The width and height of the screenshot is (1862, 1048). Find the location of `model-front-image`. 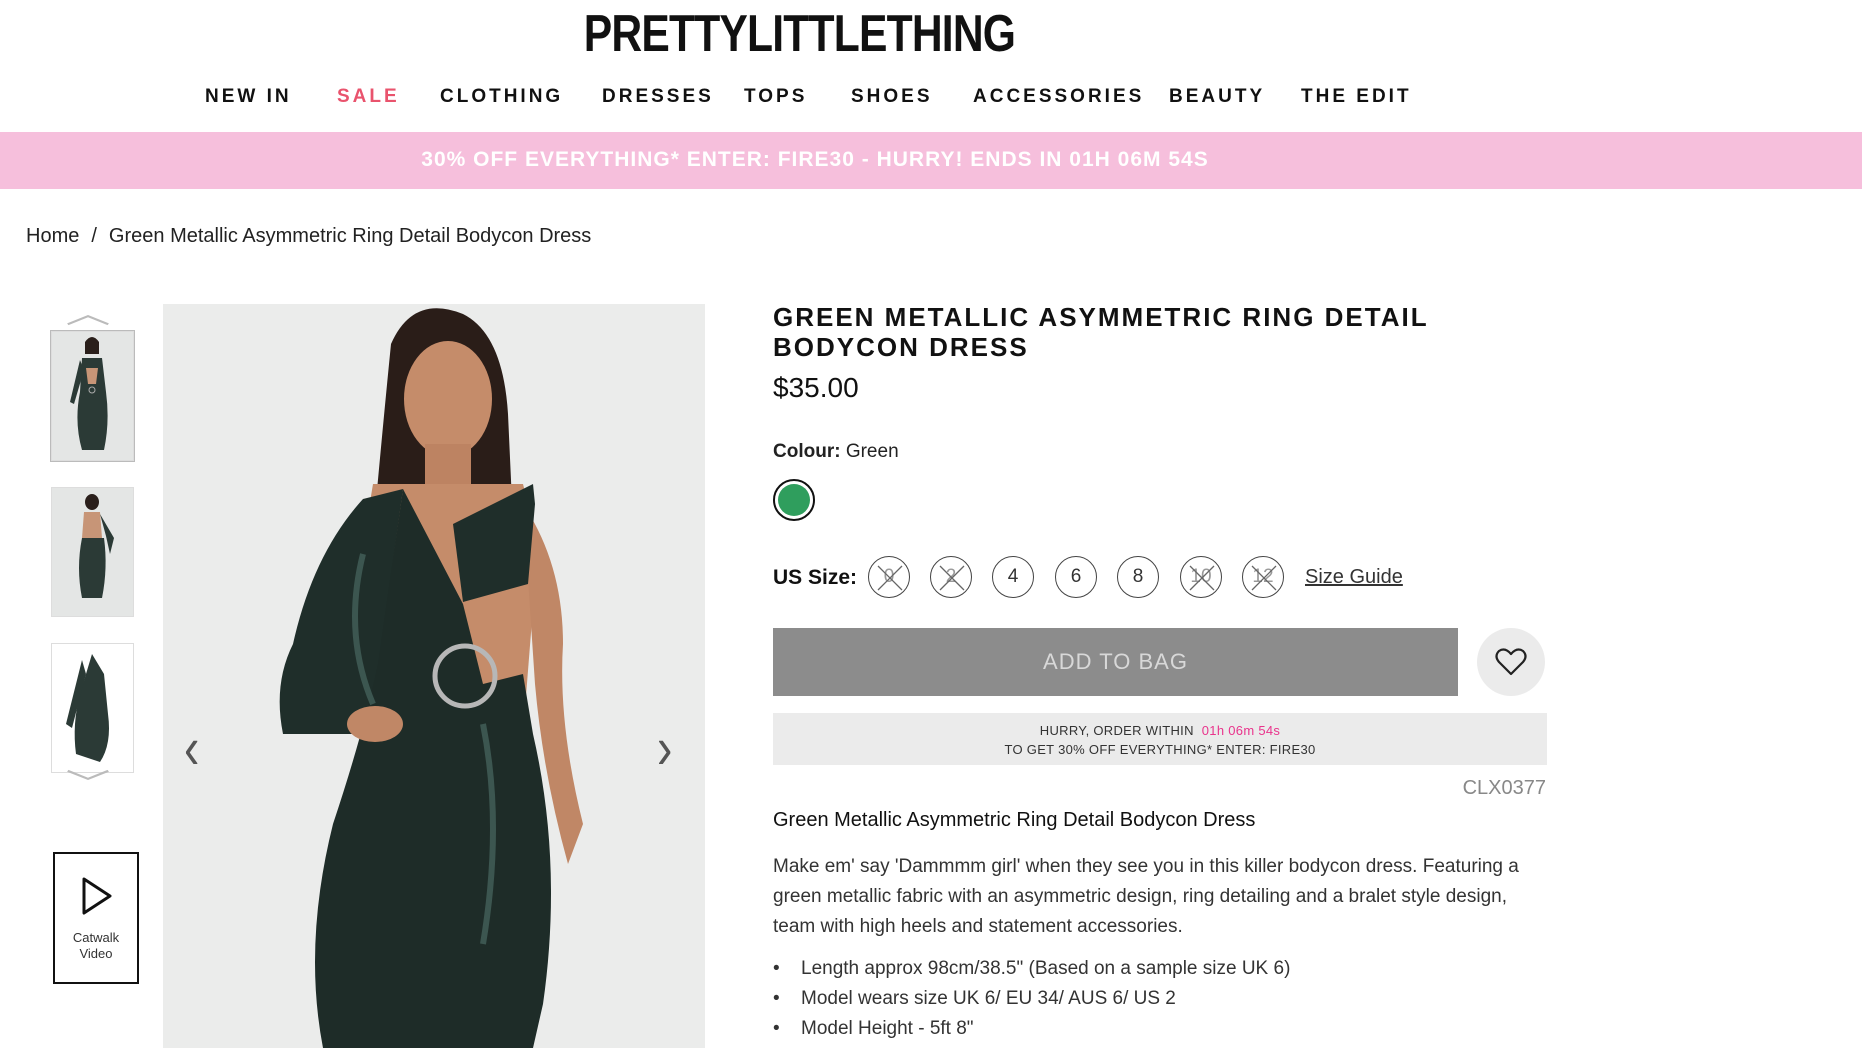

model-front-image is located at coordinates (92, 396).